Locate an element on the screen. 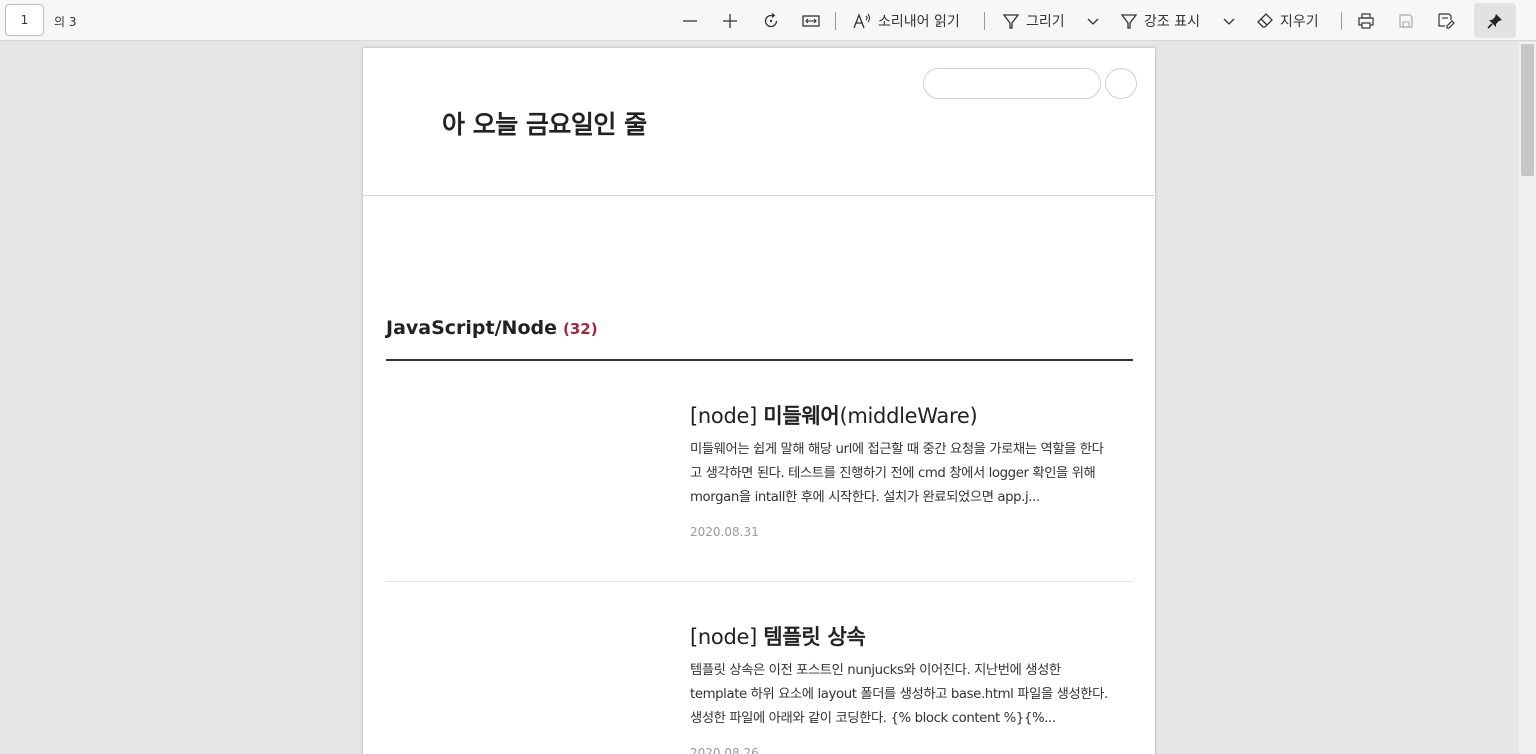  print-icon is located at coordinates (1366, 20).